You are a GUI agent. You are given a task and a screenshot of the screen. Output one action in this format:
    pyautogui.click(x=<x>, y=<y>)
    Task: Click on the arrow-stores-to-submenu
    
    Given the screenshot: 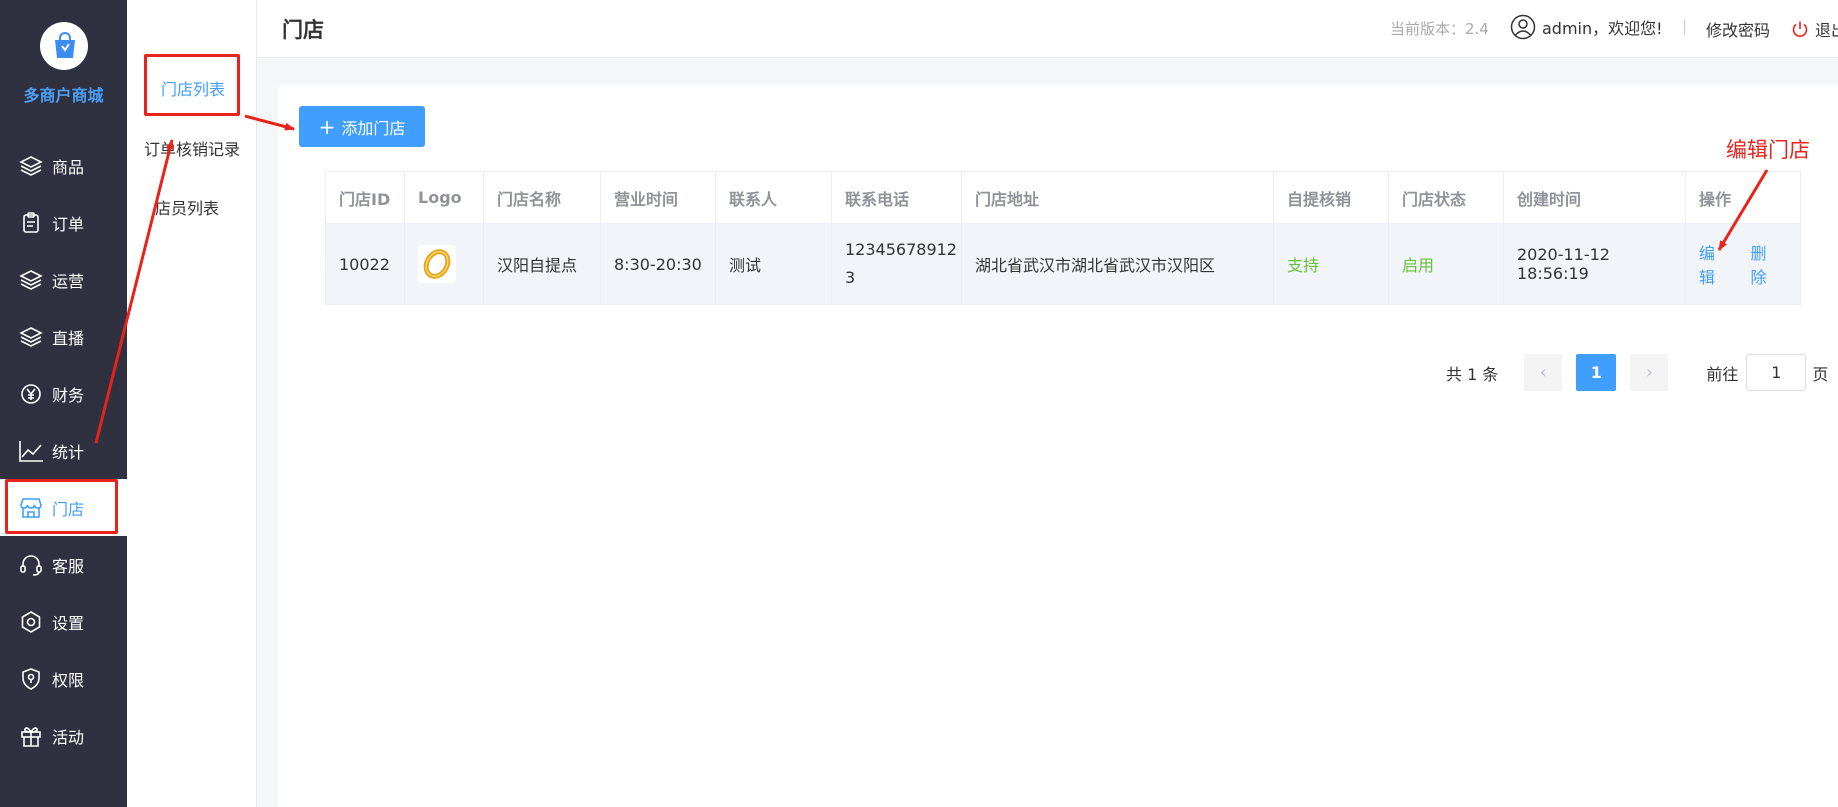 What is the action you would take?
    pyautogui.click(x=134, y=291)
    